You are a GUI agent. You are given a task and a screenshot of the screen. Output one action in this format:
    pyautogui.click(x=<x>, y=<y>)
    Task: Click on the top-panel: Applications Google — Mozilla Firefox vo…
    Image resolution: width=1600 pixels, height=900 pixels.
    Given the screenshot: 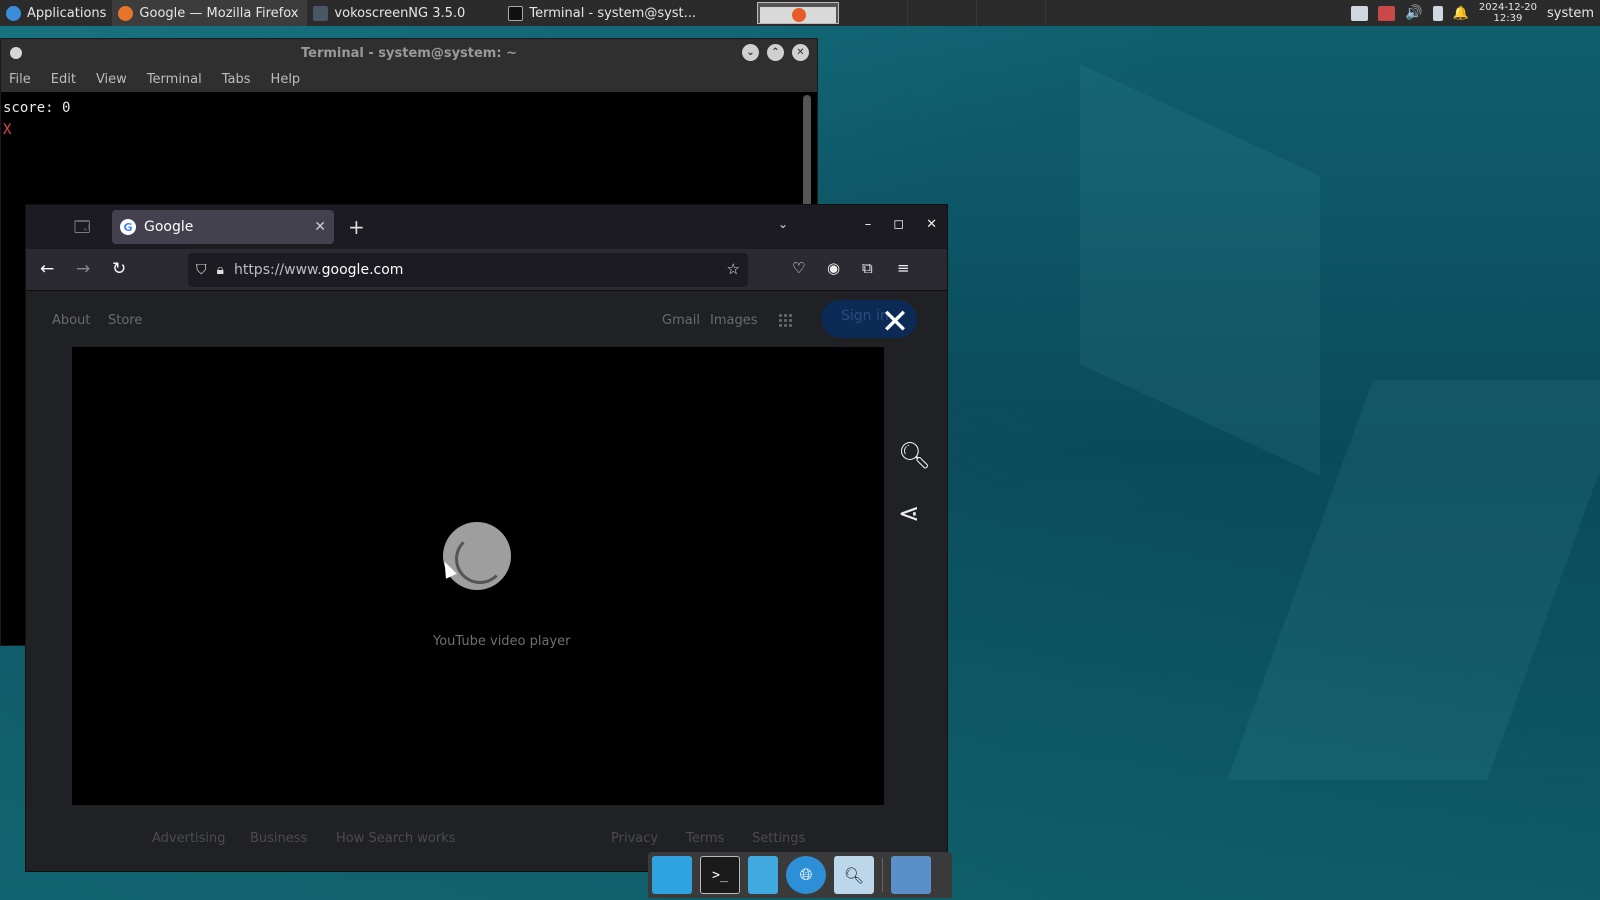 What is the action you would take?
    pyautogui.click(x=800, y=13)
    